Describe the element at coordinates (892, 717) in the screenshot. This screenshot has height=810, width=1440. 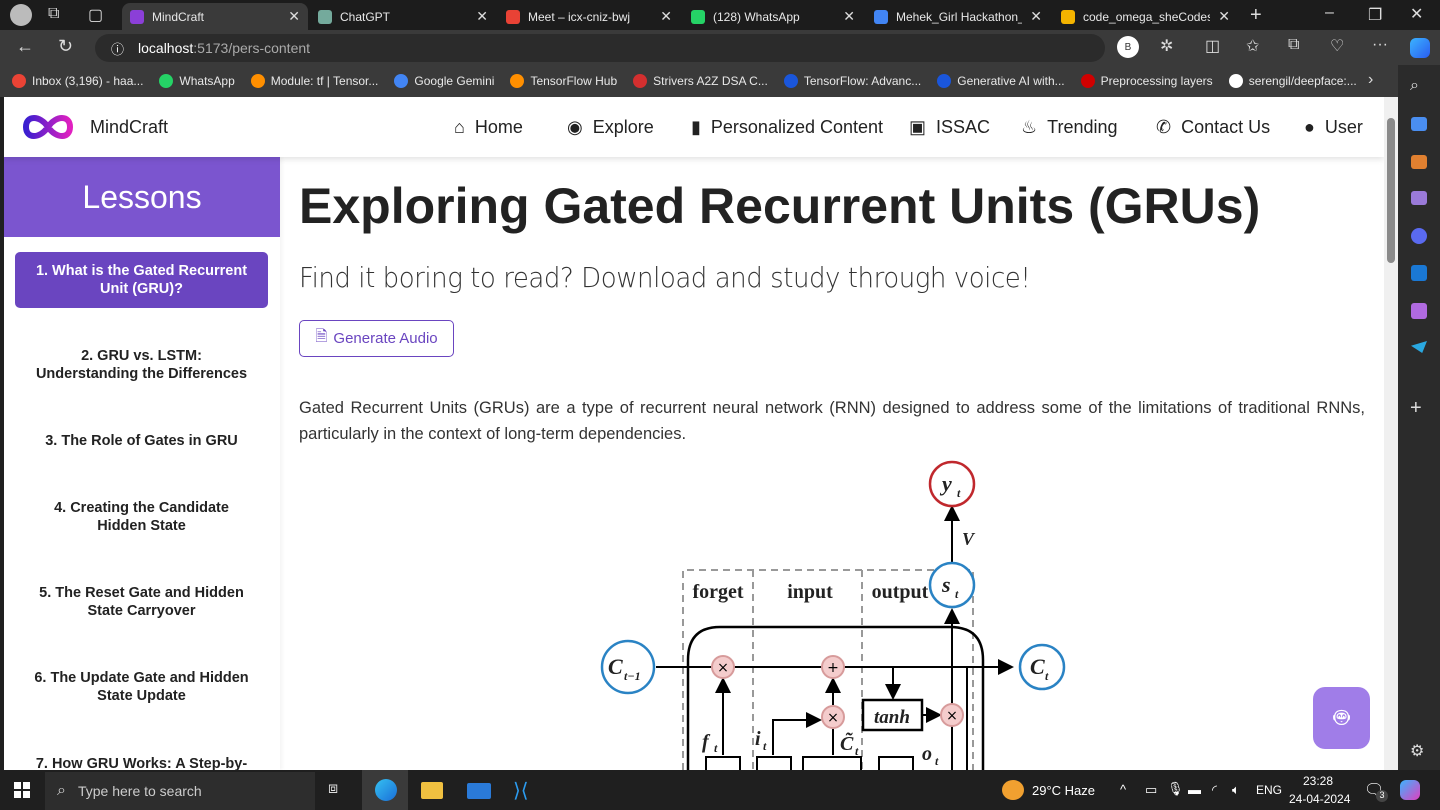
I see `tanh-label: tanh` at that location.